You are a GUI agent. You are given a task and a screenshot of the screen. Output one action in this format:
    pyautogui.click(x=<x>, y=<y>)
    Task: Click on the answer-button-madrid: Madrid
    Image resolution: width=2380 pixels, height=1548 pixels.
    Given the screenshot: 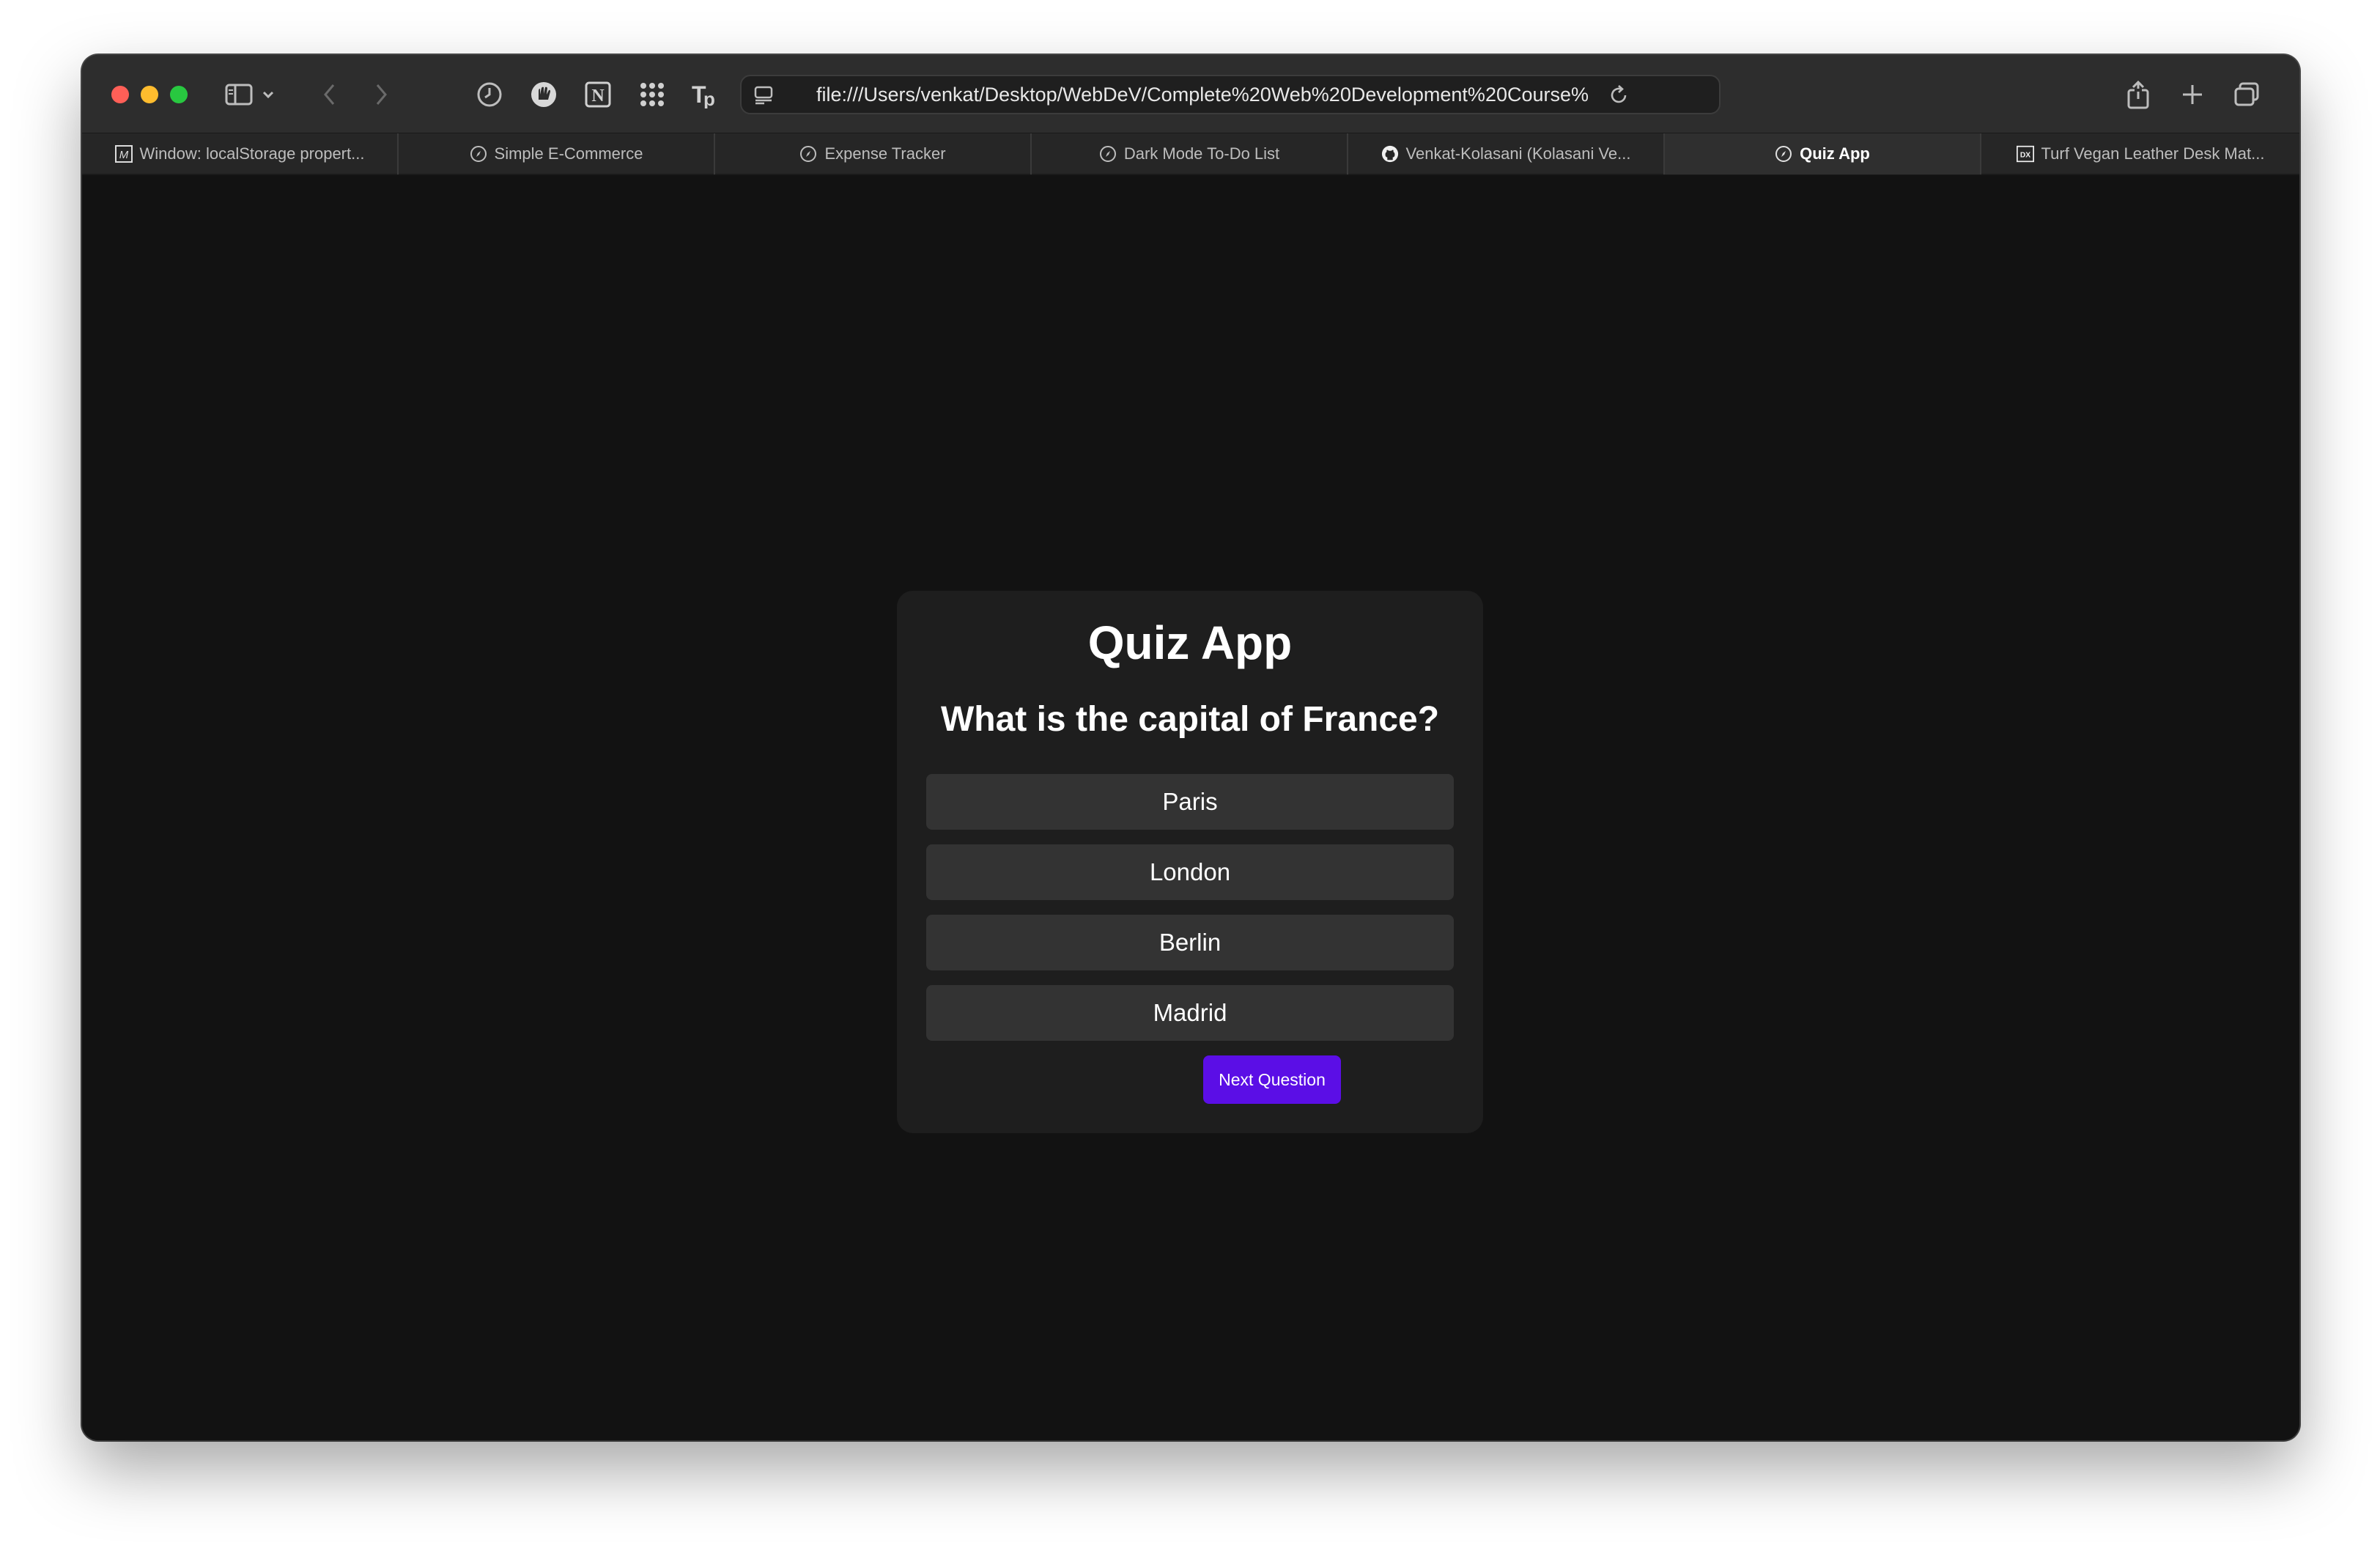 What is the action you would take?
    pyautogui.click(x=1190, y=1013)
    